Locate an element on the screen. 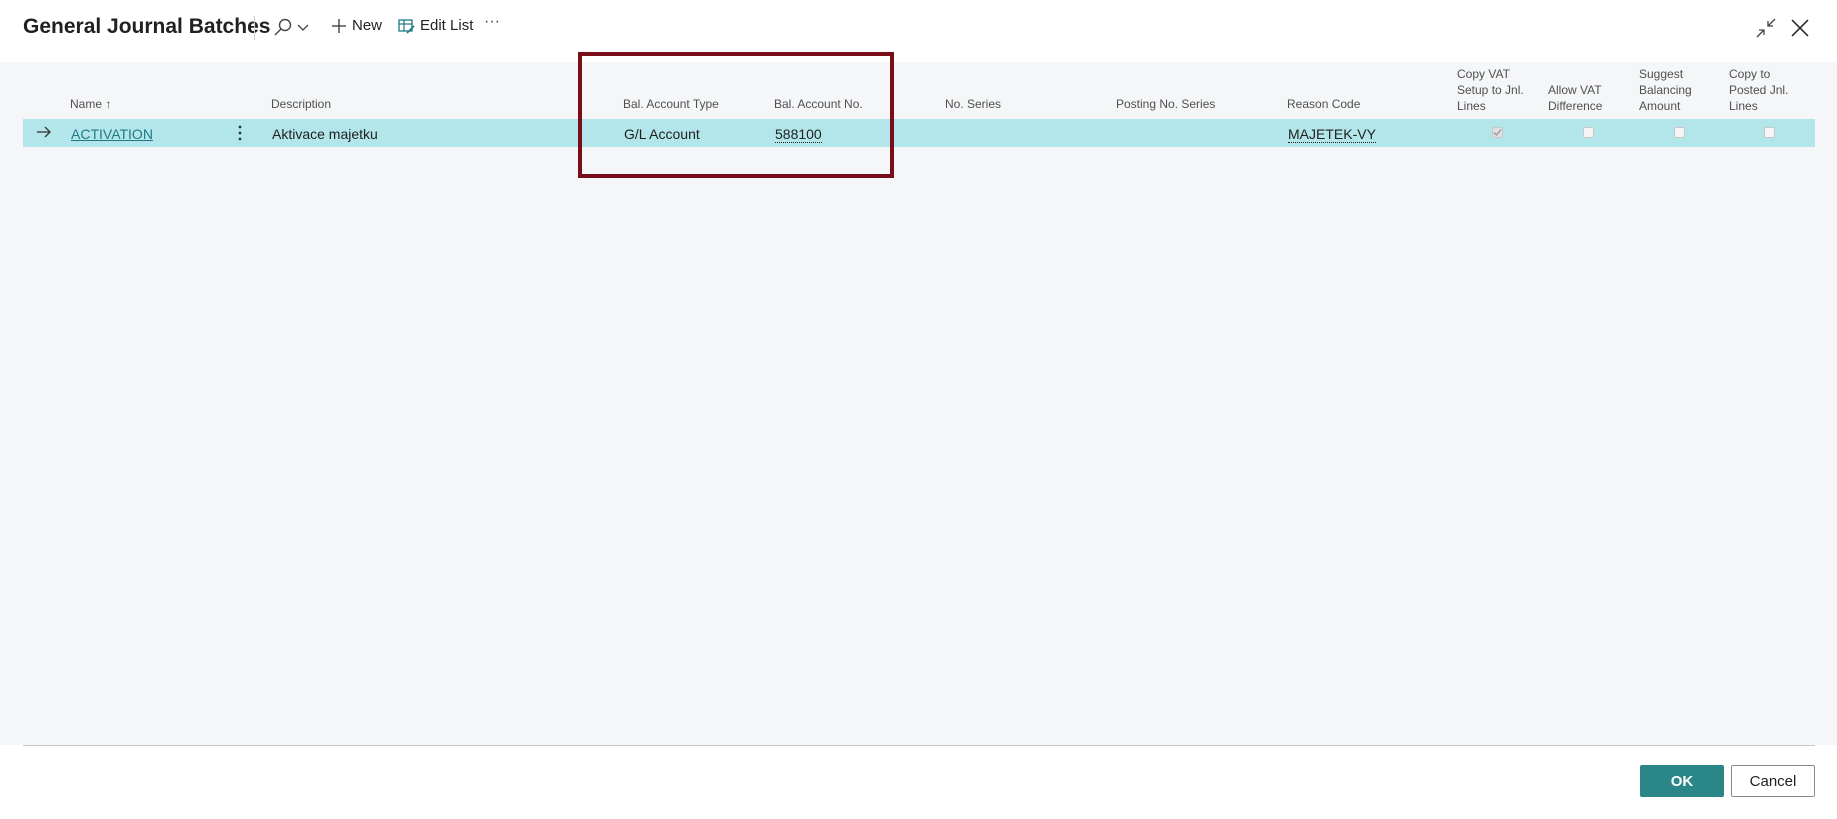  copy-vat-line-1: Copy VAT is located at coordinates (1483, 74).